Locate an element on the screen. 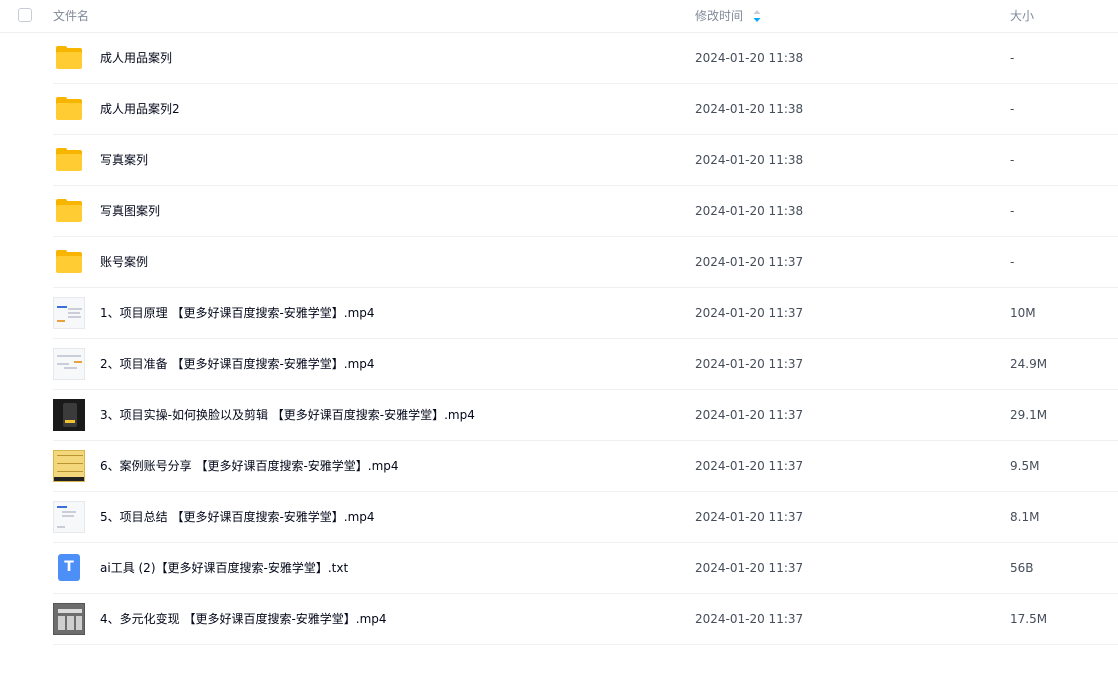  table-header: 文件名 修改时间 大小 is located at coordinates (559, 16).